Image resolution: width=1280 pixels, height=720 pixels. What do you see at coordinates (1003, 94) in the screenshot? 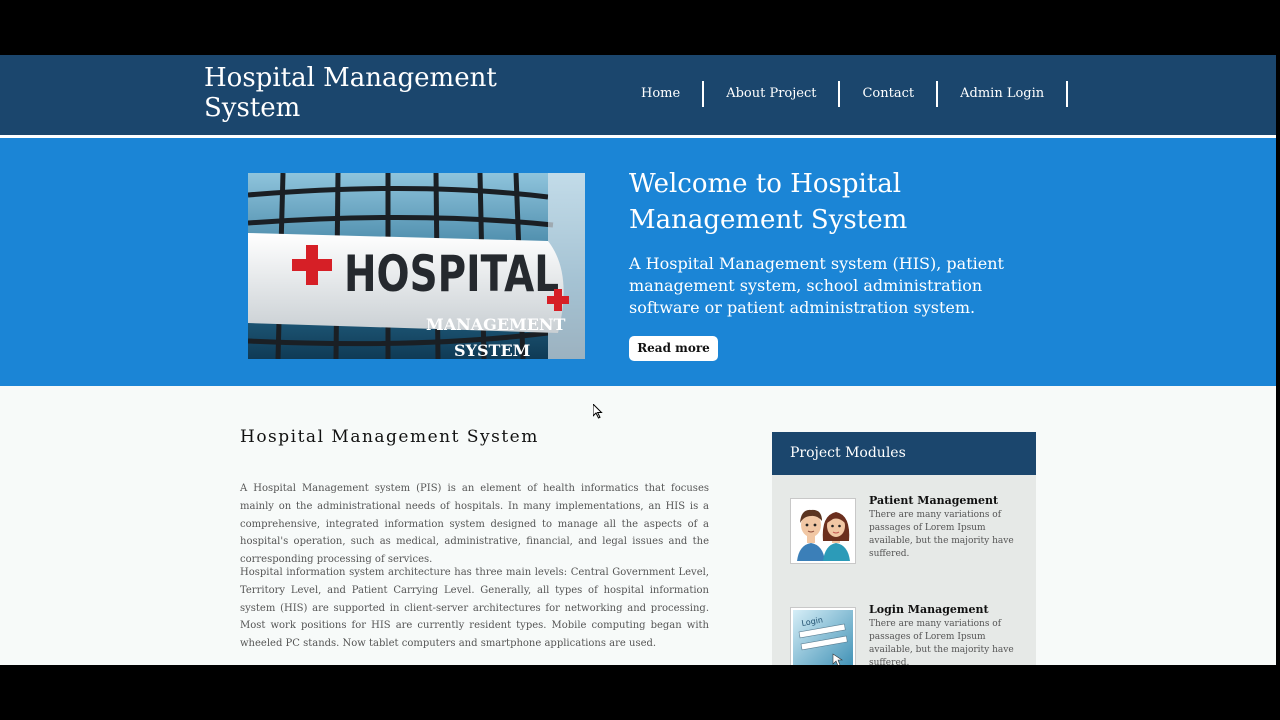
I see `nav-admin-login: Admin Login` at bounding box center [1003, 94].